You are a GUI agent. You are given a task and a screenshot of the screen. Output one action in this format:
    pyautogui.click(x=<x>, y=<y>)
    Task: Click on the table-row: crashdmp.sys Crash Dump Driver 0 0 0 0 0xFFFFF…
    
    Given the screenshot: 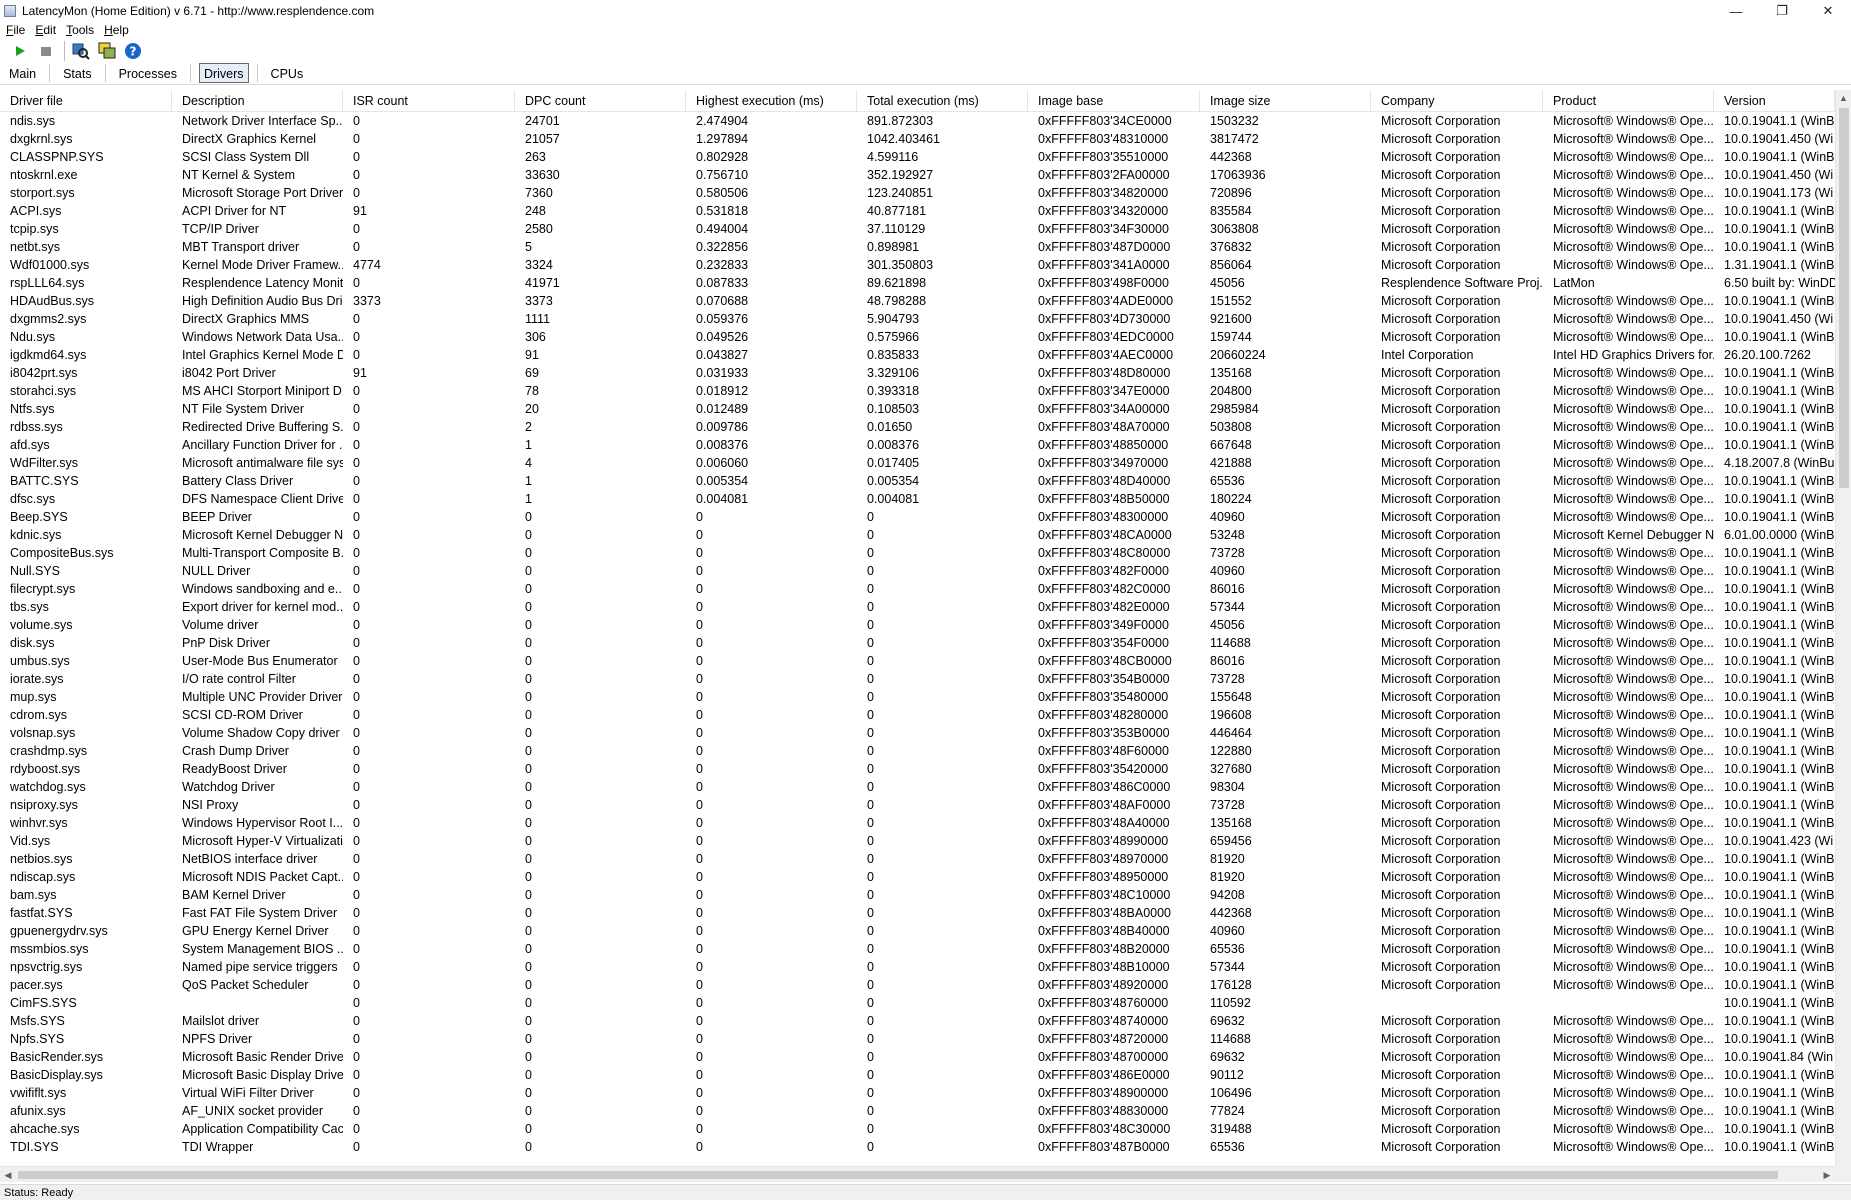 What is the action you would take?
    pyautogui.click(x=917, y=751)
    